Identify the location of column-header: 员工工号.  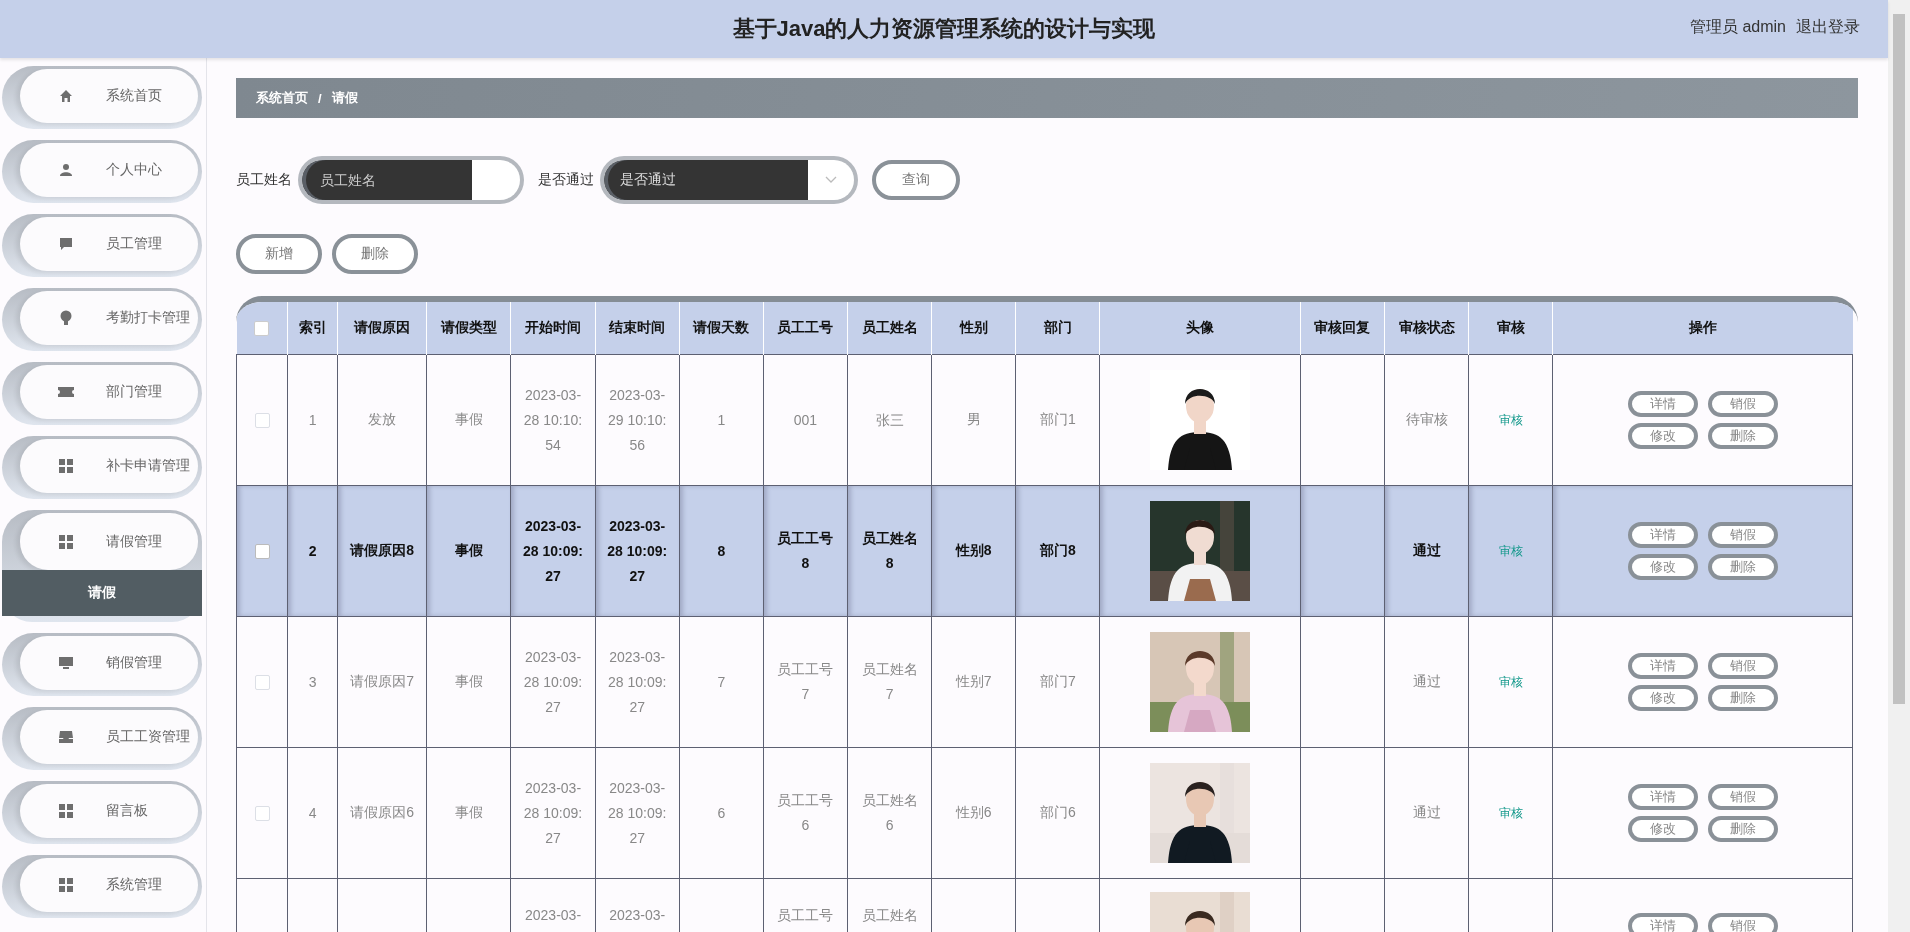
(805, 327).